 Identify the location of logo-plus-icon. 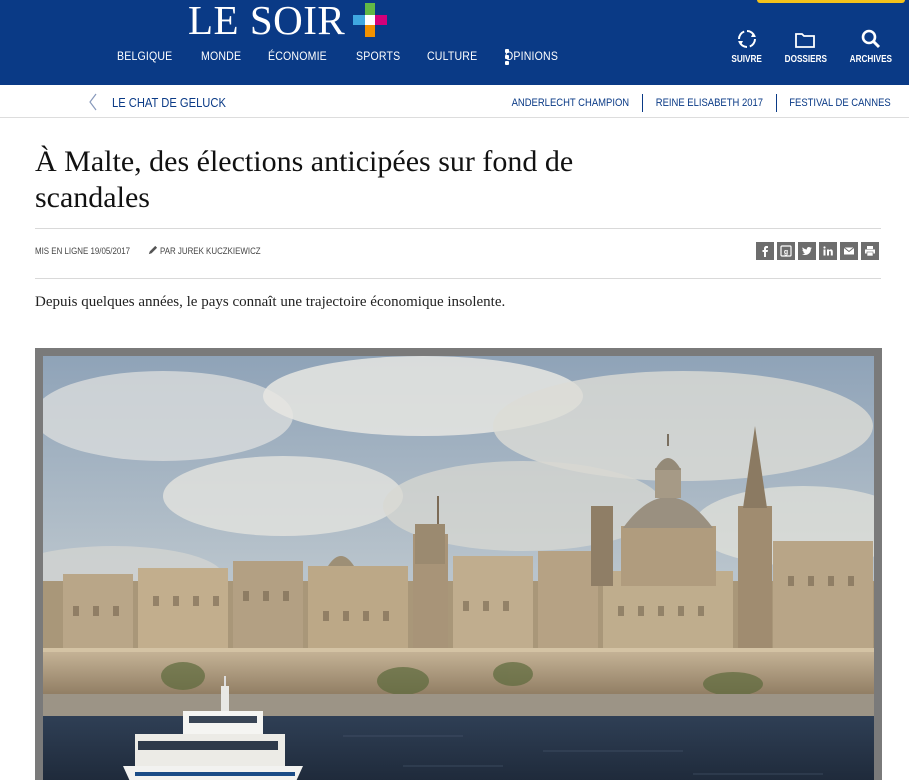
(370, 20).